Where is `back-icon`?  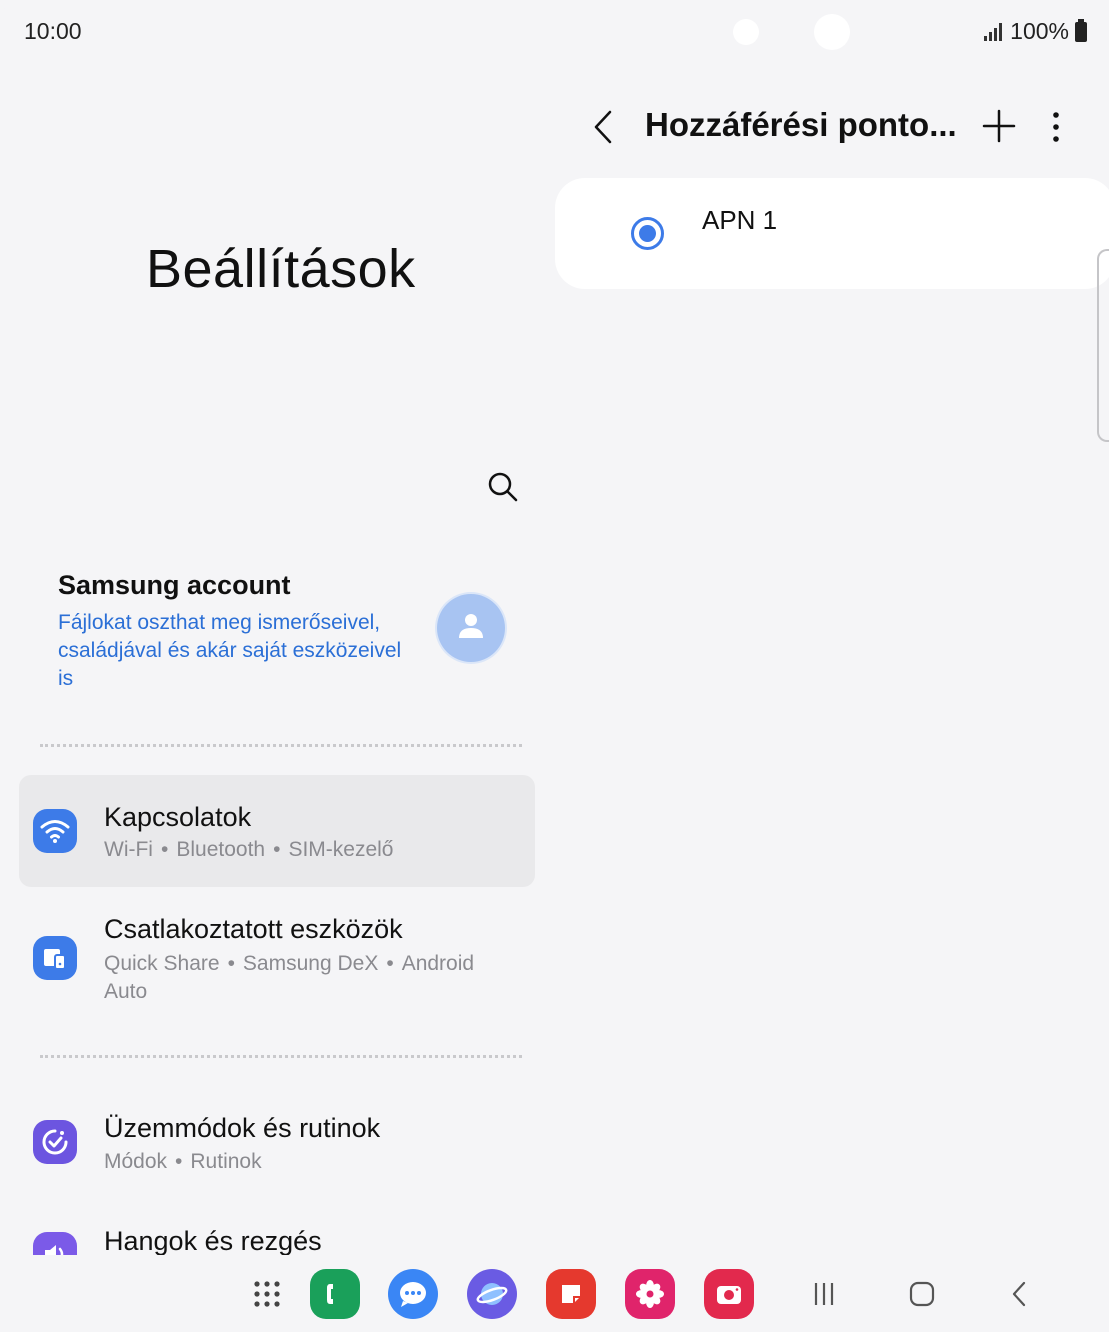
back-icon is located at coordinates (1019, 1294).